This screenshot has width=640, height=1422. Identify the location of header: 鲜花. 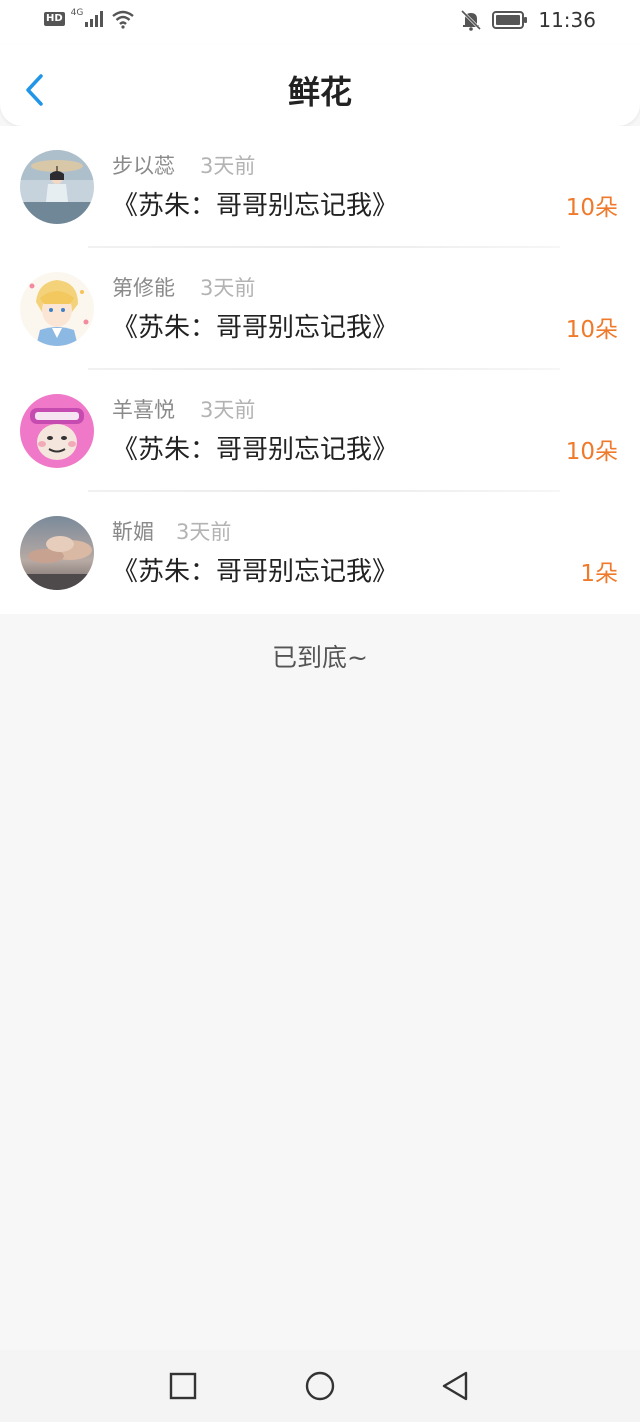
(320, 85).